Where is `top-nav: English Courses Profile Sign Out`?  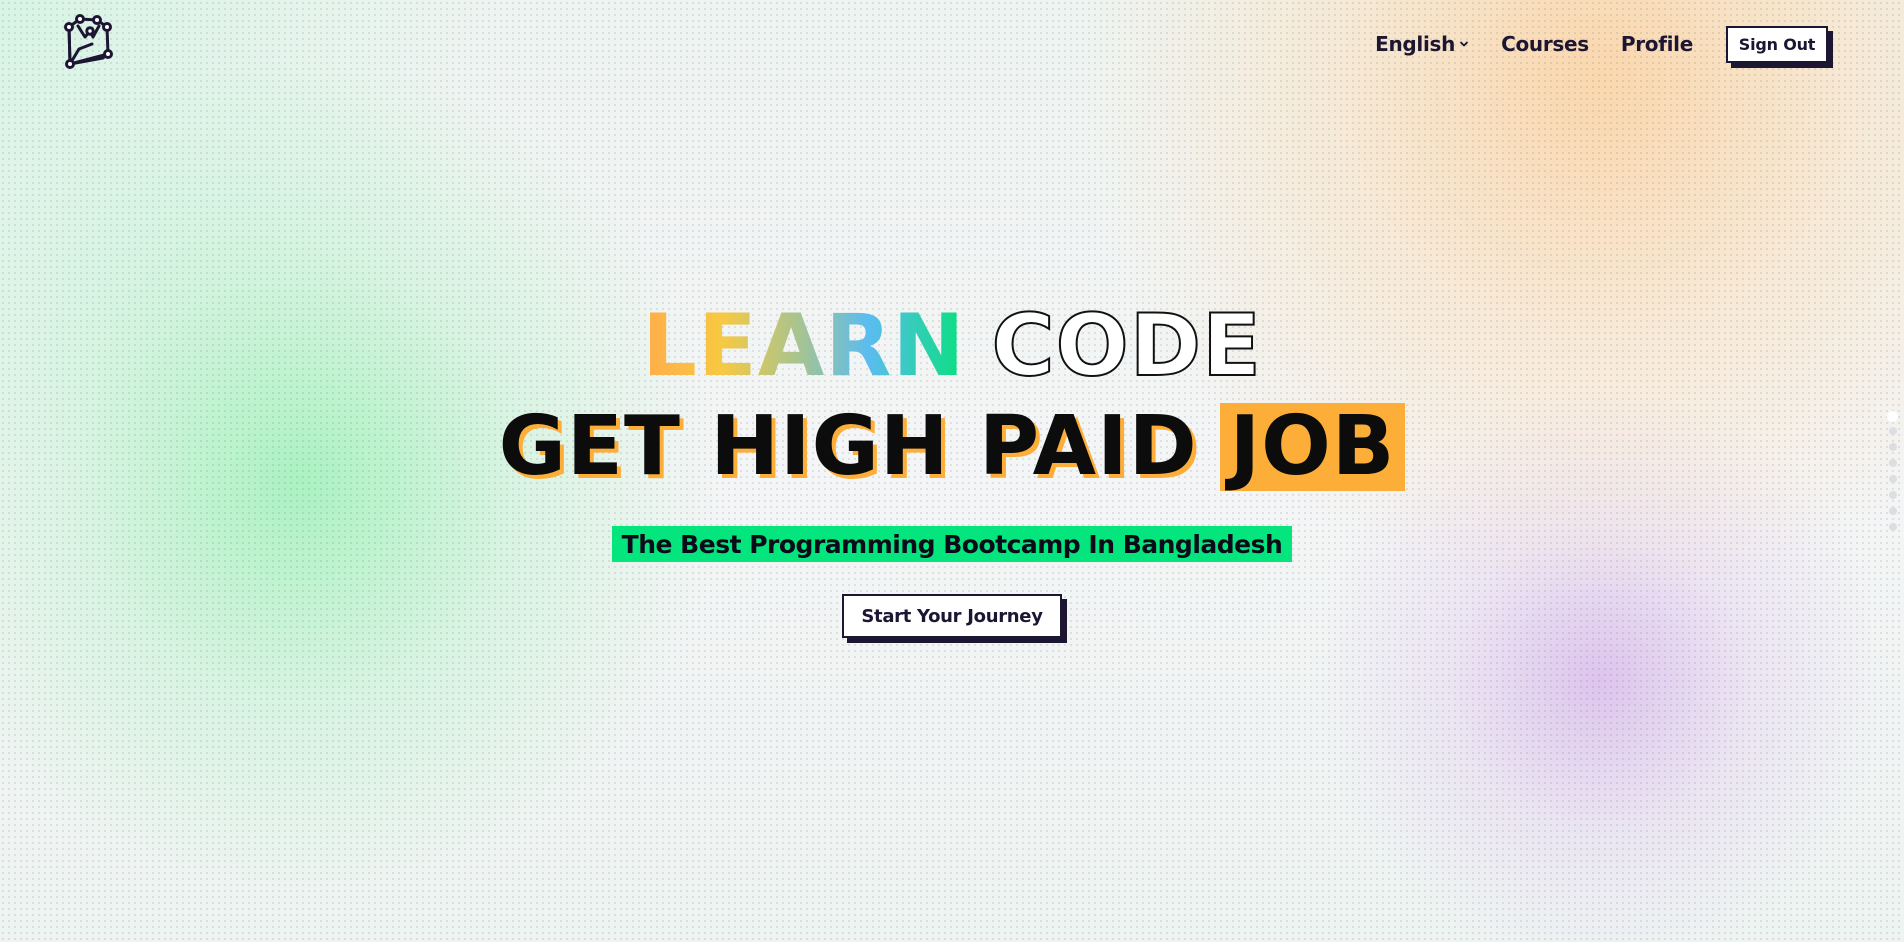
top-nav: English Courses Profile Sign Out is located at coordinates (1601, 44).